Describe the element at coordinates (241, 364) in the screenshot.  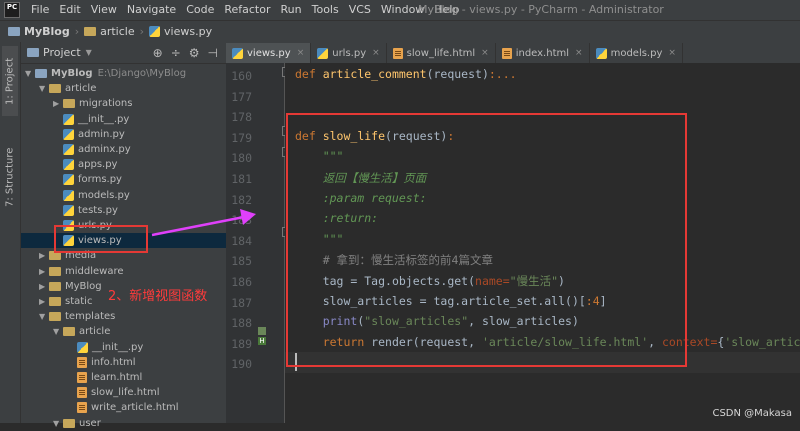
I see `line-number: 190` at that location.